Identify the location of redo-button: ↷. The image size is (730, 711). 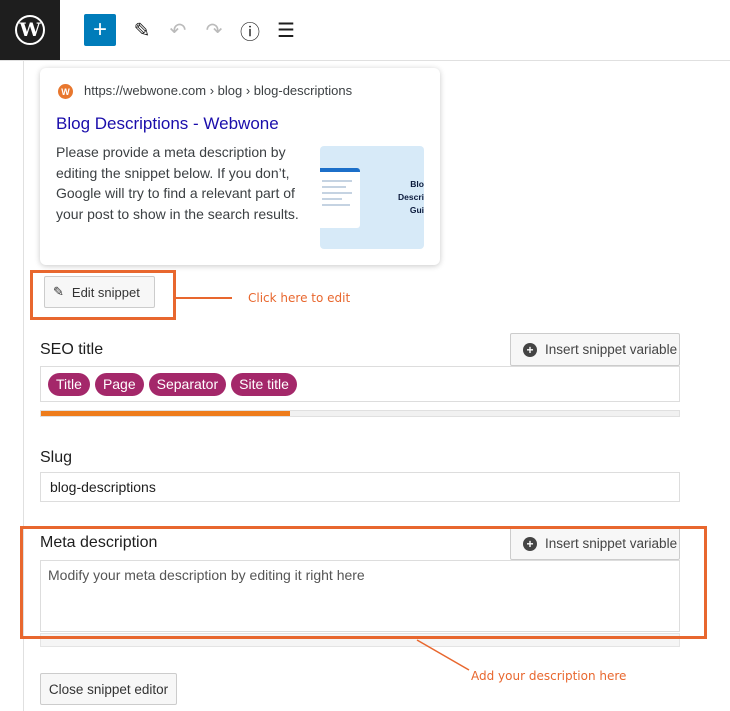
(214, 30).